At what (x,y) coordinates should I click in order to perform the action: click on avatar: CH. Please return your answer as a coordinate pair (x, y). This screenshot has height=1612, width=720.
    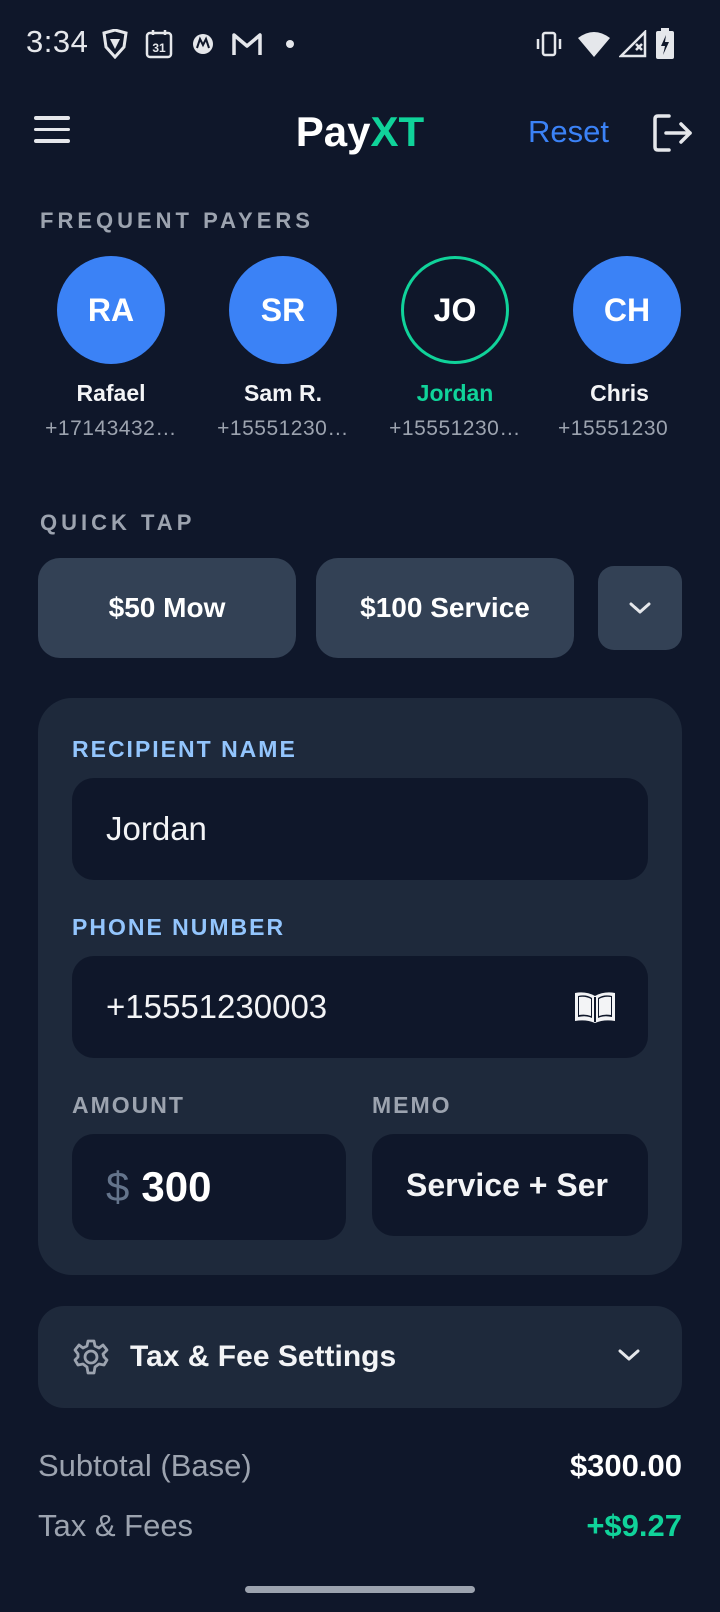
    Looking at the image, I should click on (627, 310).